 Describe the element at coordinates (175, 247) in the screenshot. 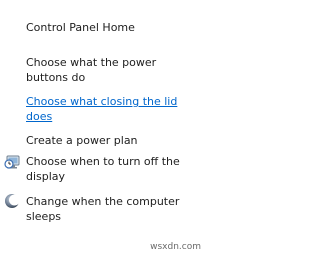

I see `watermark: wsxdn.com` at that location.